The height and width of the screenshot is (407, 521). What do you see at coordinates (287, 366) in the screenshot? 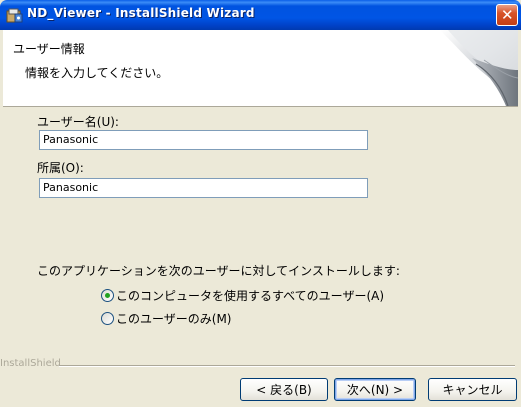
I see `footer-divider` at bounding box center [287, 366].